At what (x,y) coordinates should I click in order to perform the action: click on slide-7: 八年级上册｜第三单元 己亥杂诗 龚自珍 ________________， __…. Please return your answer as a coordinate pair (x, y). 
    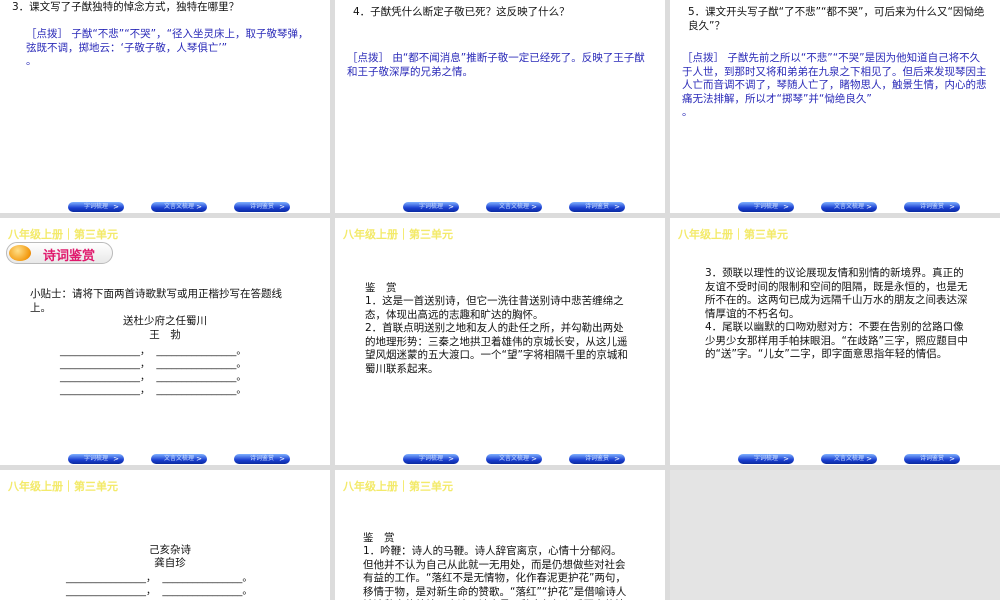
    Looking at the image, I should click on (165, 535).